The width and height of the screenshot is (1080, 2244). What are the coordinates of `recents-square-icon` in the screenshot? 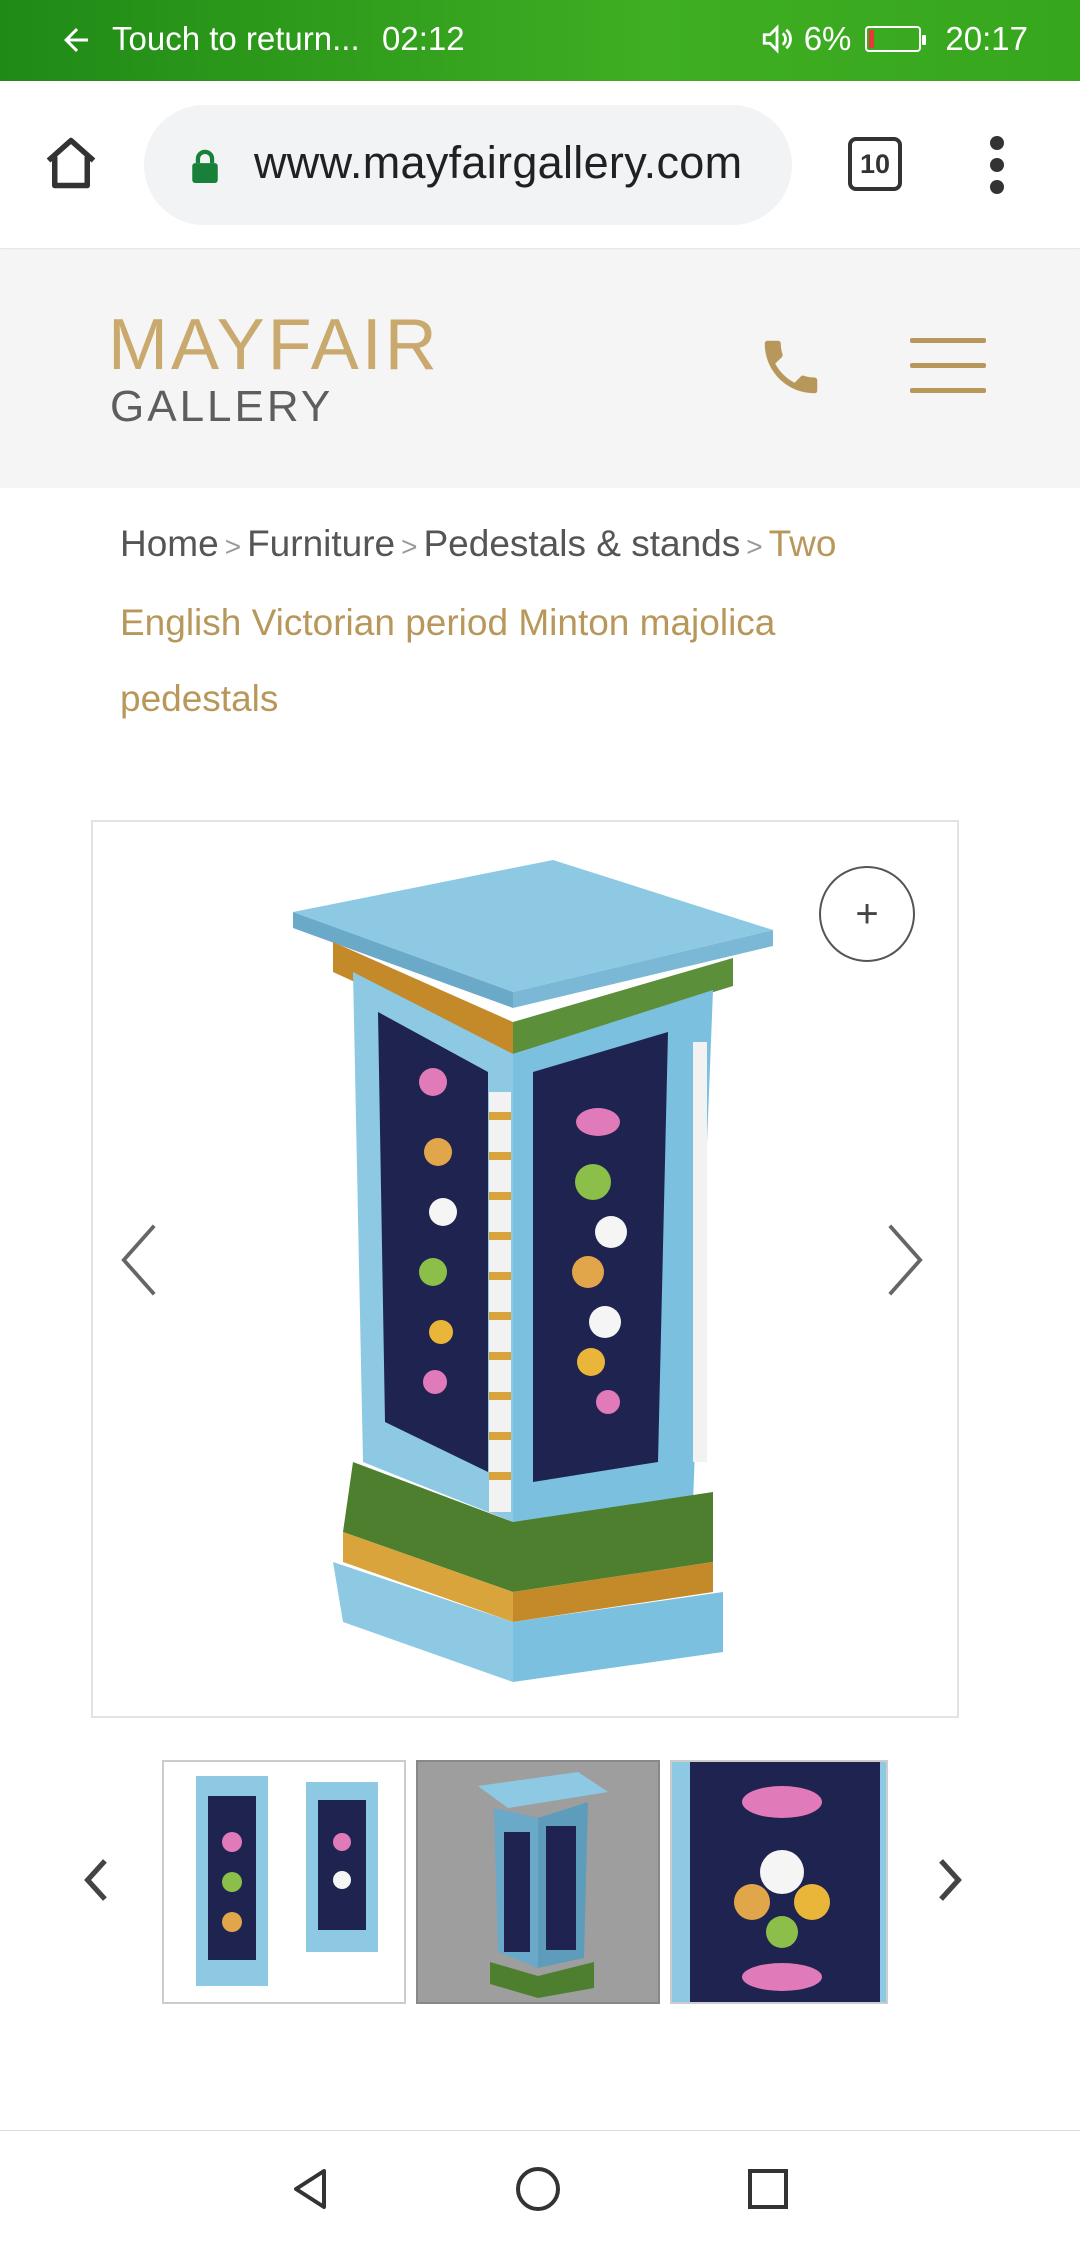 It's located at (768, 2189).